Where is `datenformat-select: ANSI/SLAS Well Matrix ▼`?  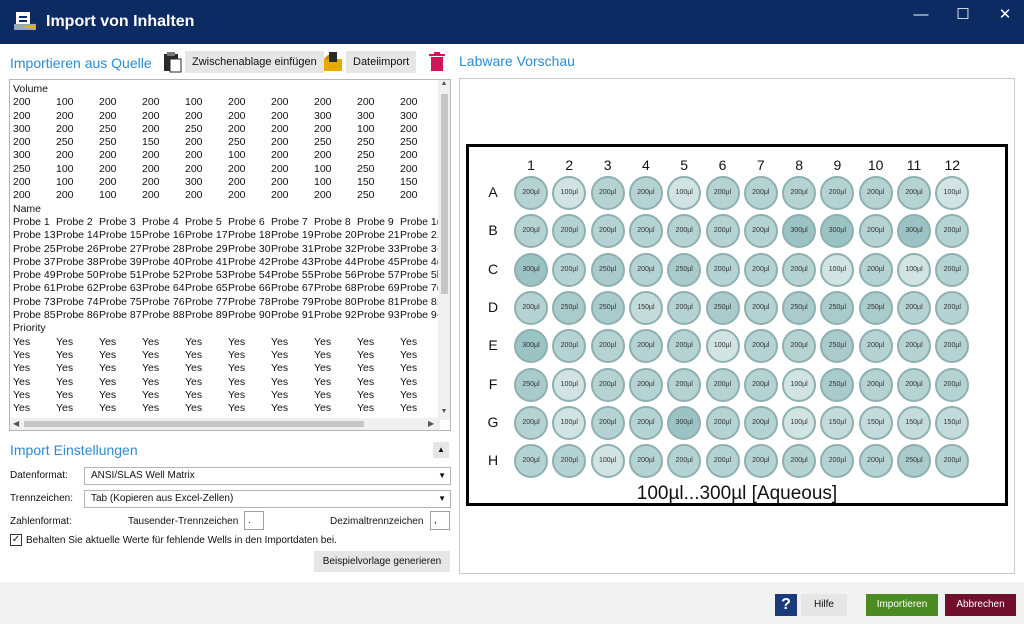
datenformat-select: ANSI/SLAS Well Matrix ▼ is located at coordinates (267, 476).